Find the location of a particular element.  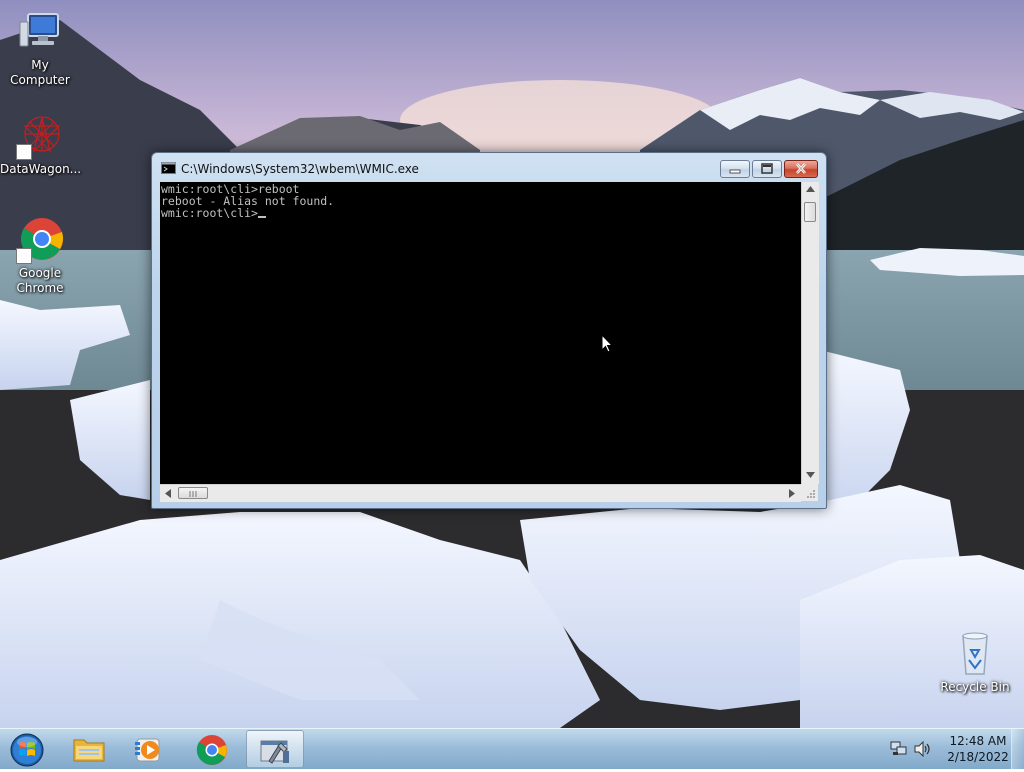

recycle-bin-icon is located at coordinates (975, 654).